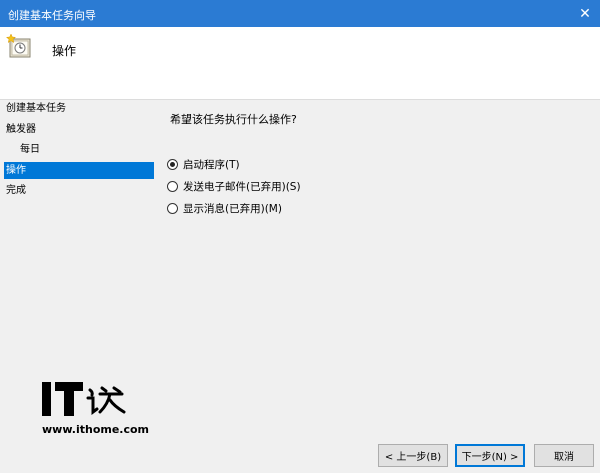  Describe the element at coordinates (172, 186) in the screenshot. I see `radio-send-email` at that location.